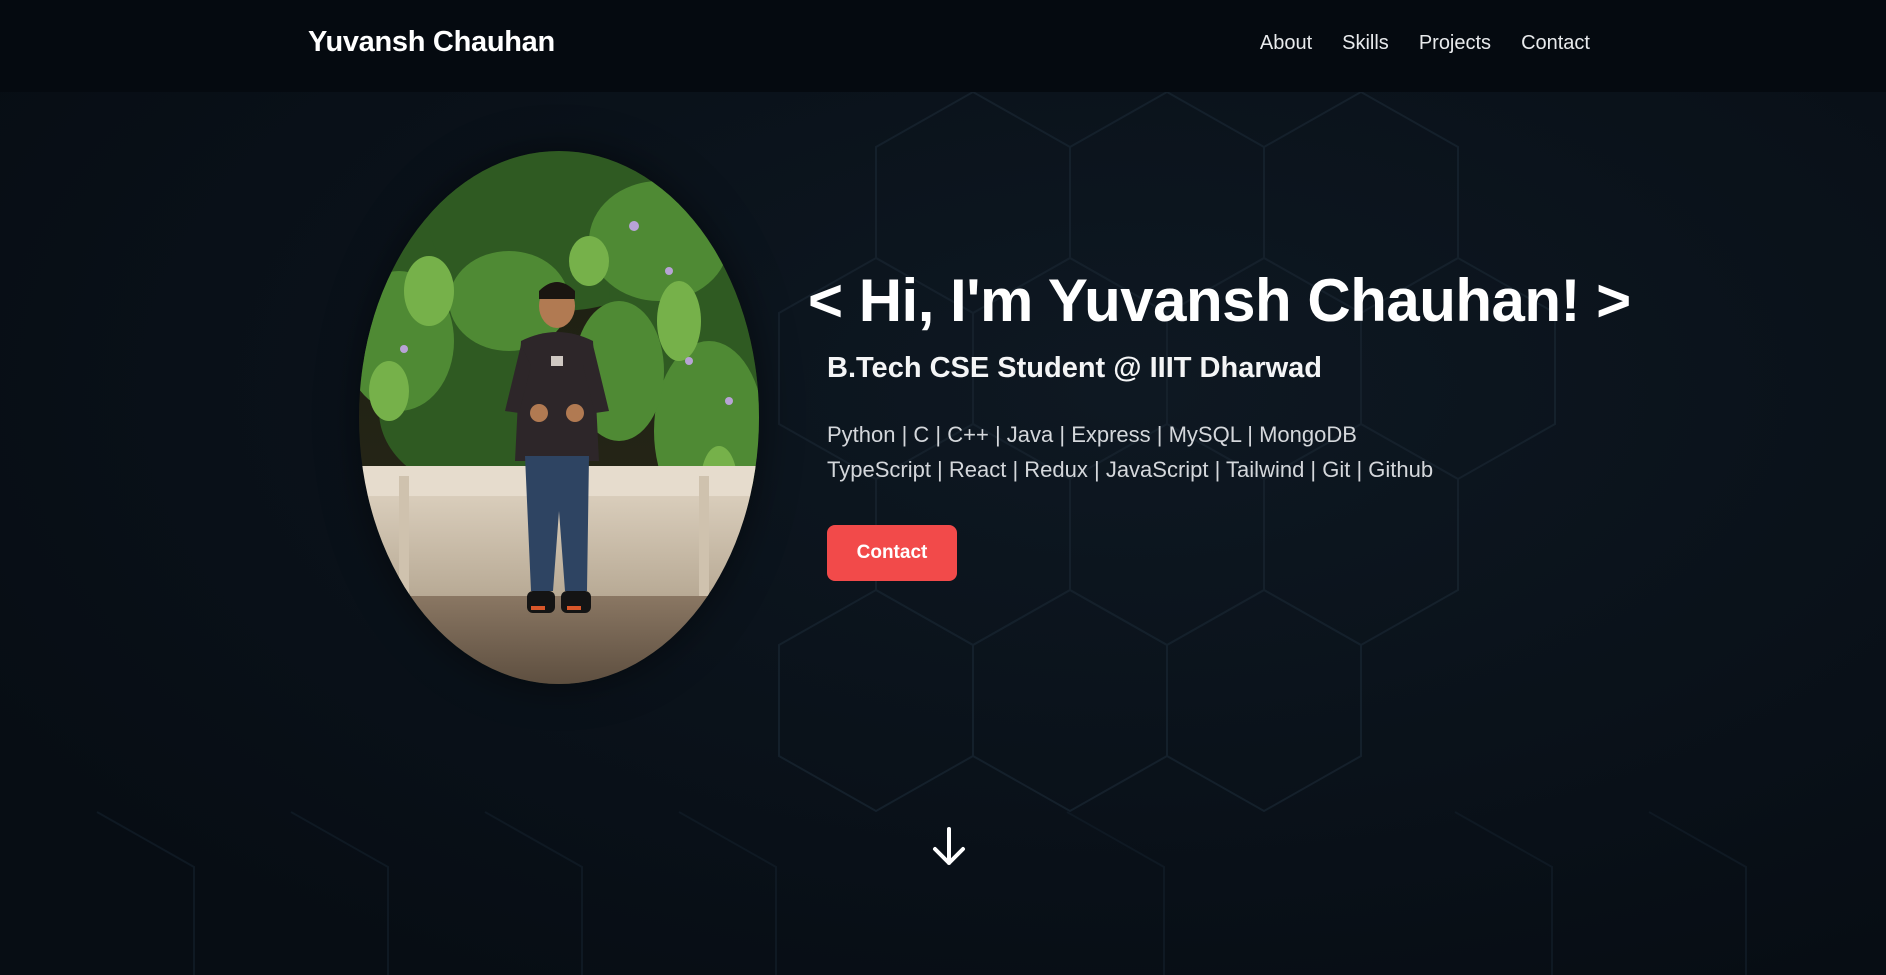 The height and width of the screenshot is (975, 1886). I want to click on nav-link-contact: Contact, so click(1555, 43).